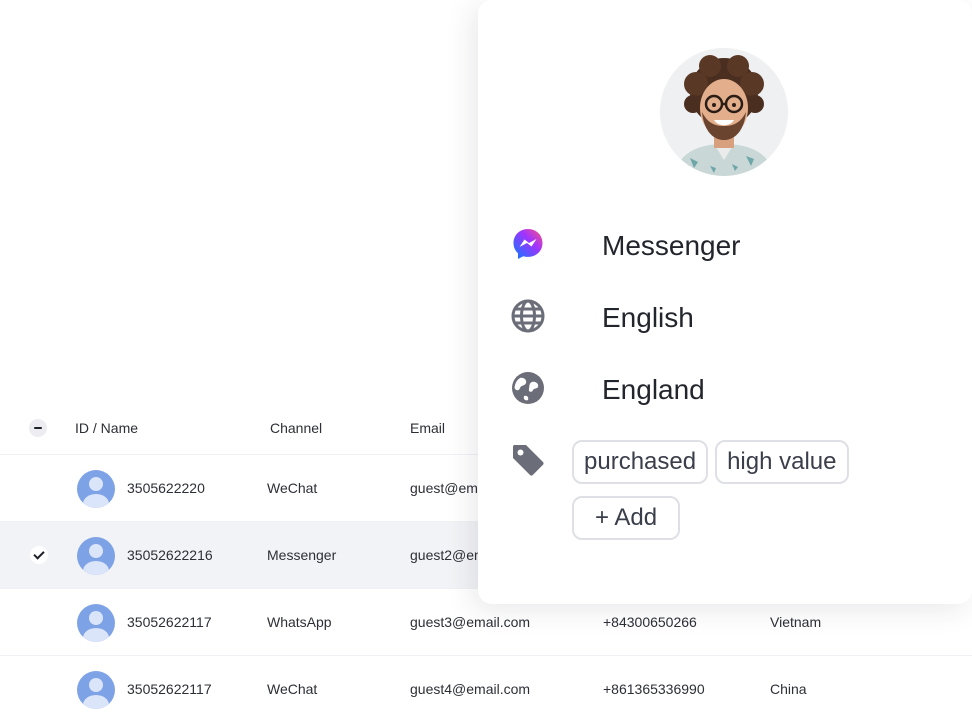 This screenshot has width=972, height=724. Describe the element at coordinates (782, 462) in the screenshot. I see `tag-chip: high value` at that location.